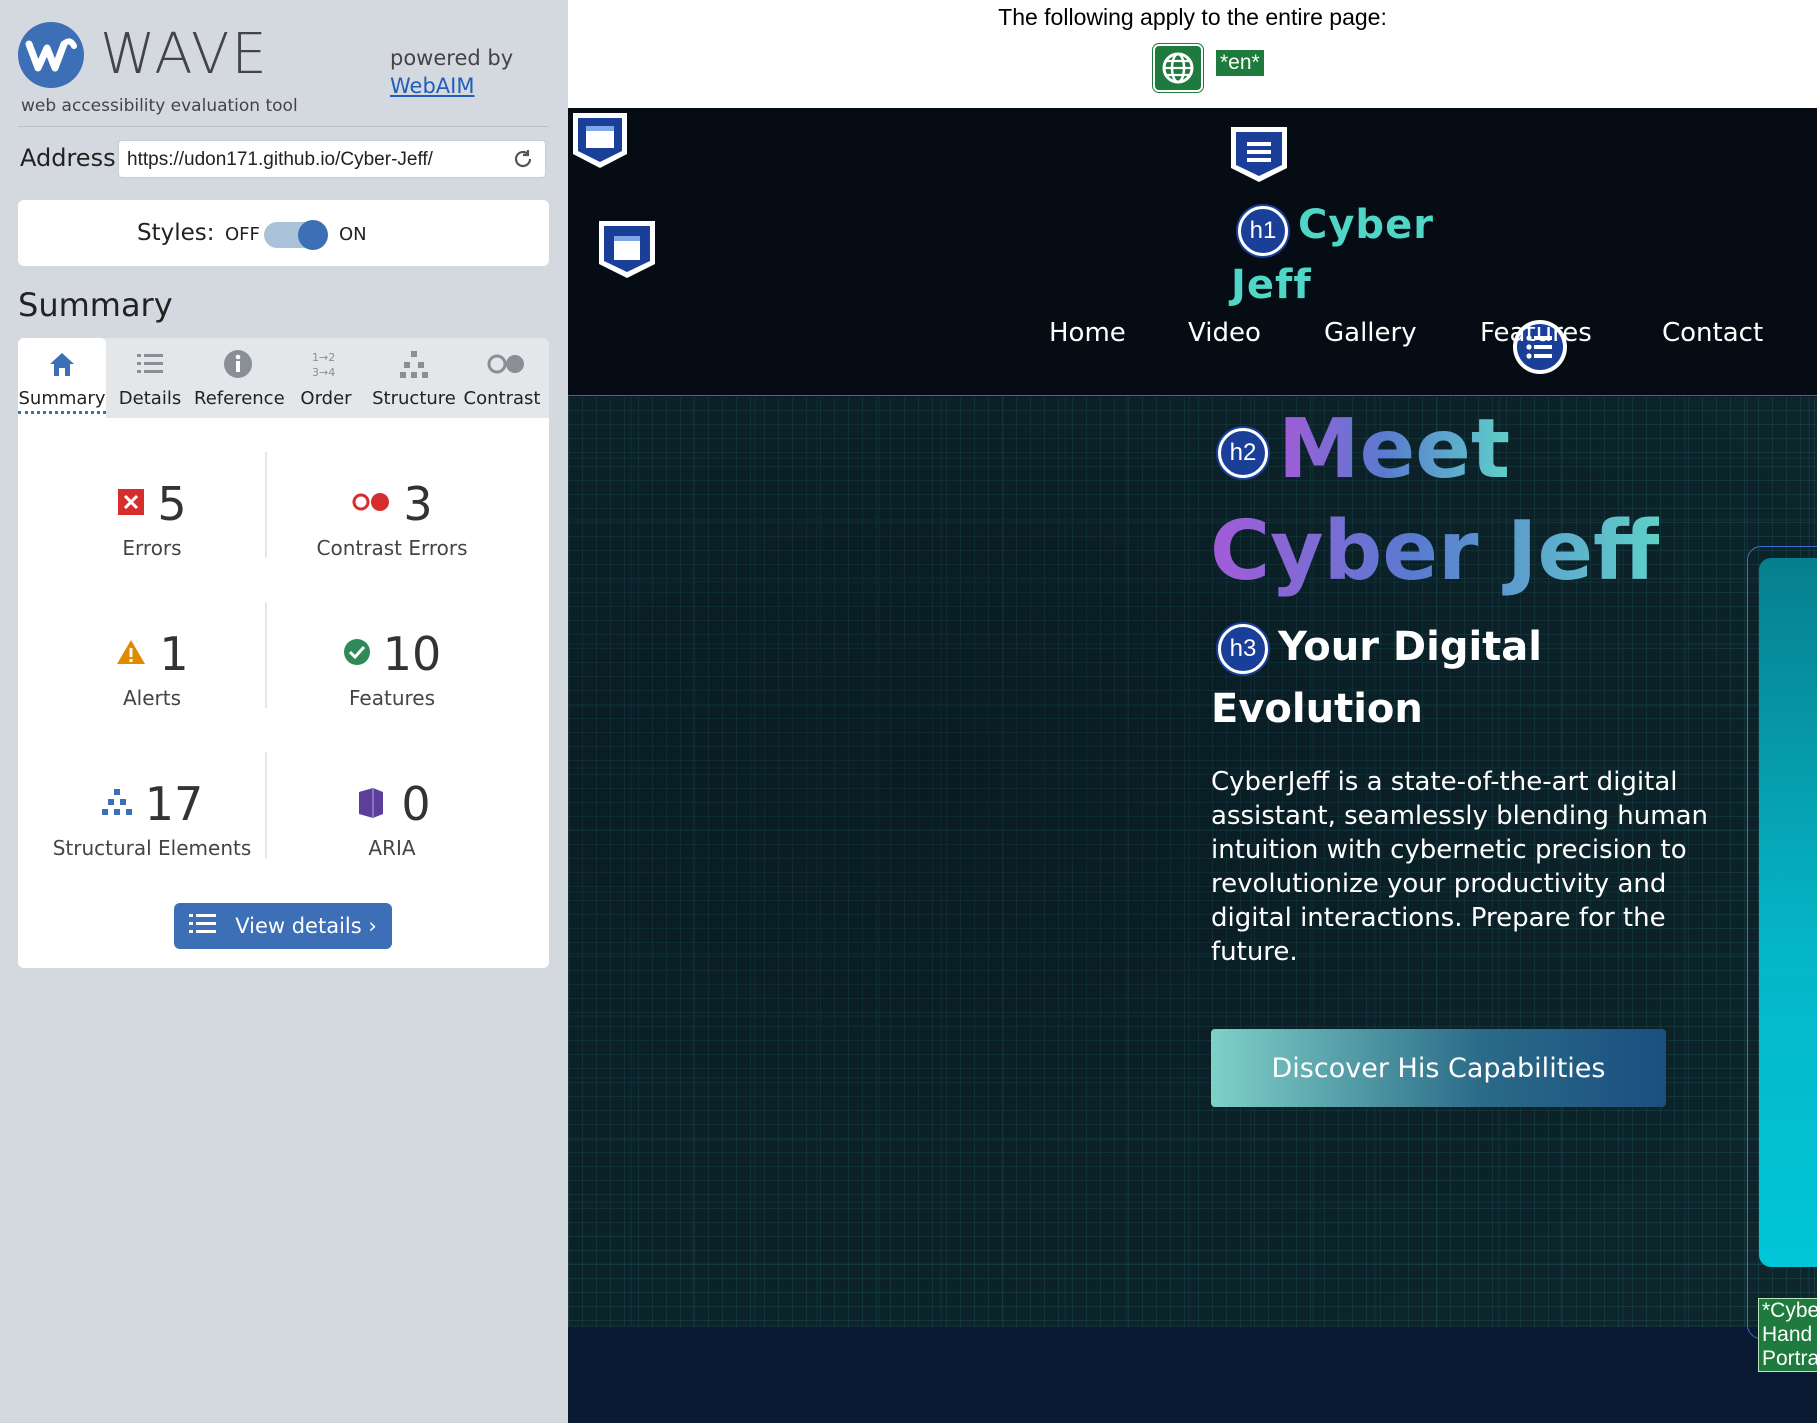  Describe the element at coordinates (392, 698) in the screenshot. I see `features-label: Features` at that location.